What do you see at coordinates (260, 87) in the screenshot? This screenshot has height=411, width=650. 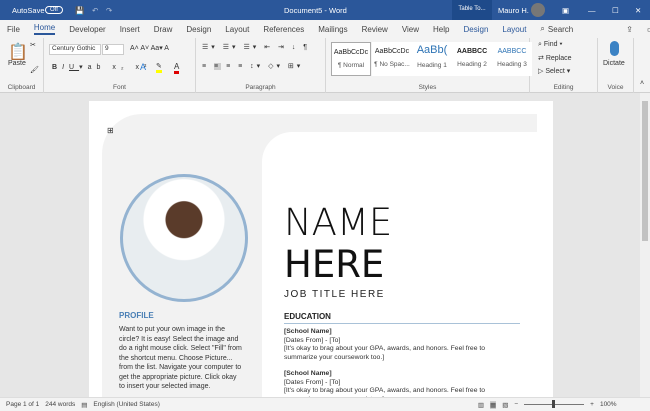 I see `paragraph-label: Paragraph` at bounding box center [260, 87].